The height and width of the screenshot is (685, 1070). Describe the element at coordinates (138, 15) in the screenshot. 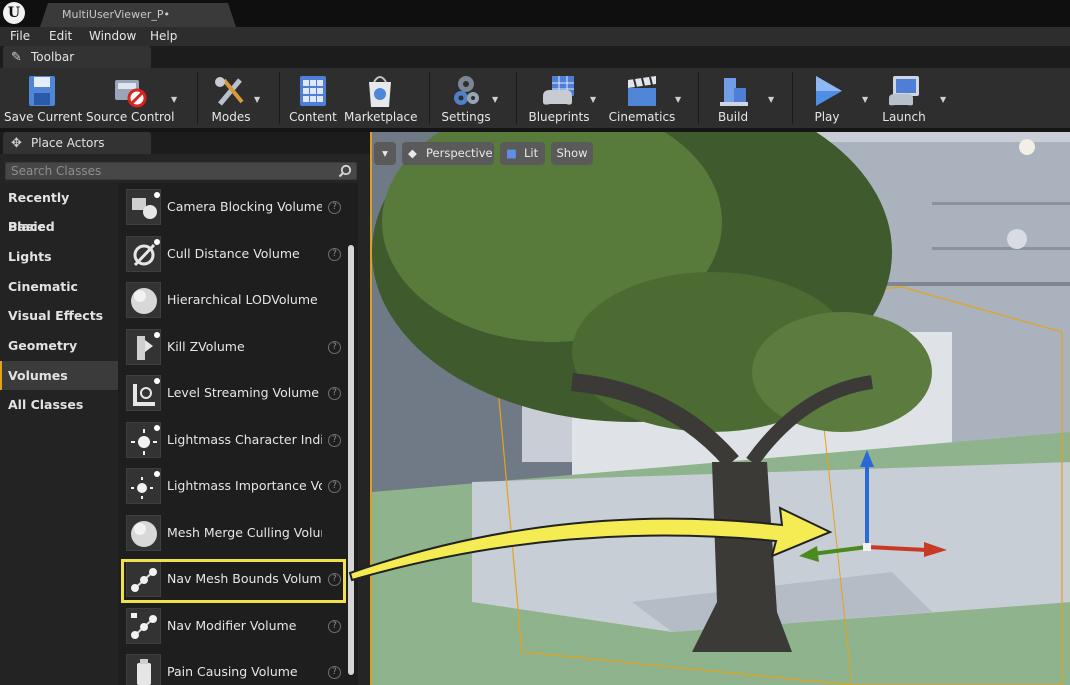

I see `document-tab: MultiUserViewer_P•` at that location.